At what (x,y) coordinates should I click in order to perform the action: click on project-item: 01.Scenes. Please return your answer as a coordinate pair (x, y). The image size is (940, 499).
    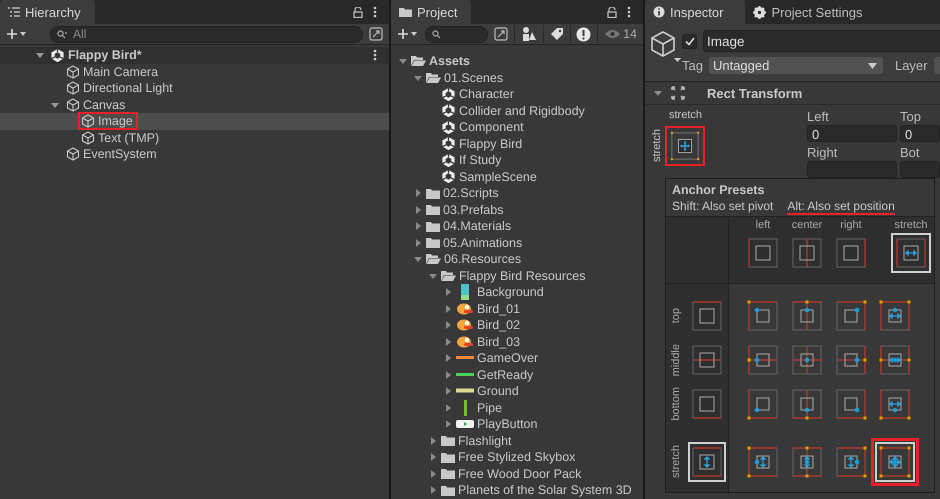
    Looking at the image, I should click on (517, 78).